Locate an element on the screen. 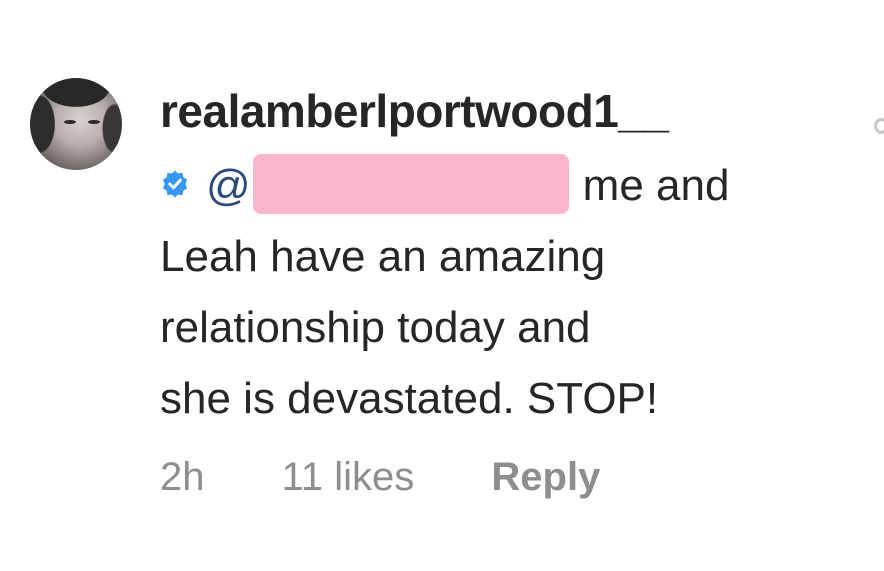  comment-line-1: @ me and is located at coordinates (505, 185).